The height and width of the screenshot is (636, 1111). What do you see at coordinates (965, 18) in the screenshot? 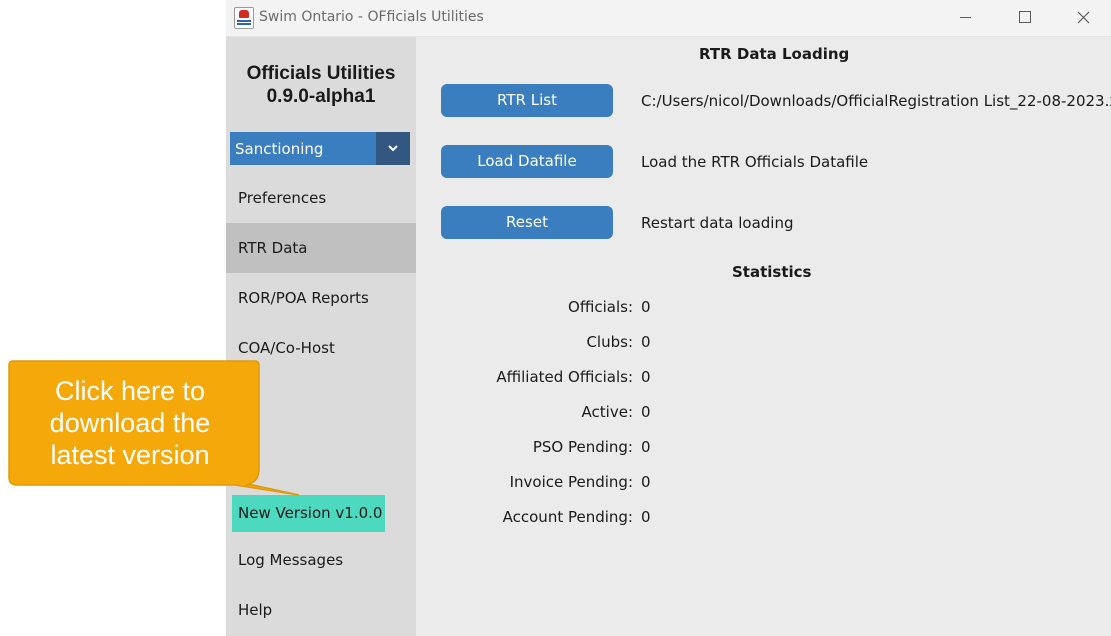
I see `minimize-button` at bounding box center [965, 18].